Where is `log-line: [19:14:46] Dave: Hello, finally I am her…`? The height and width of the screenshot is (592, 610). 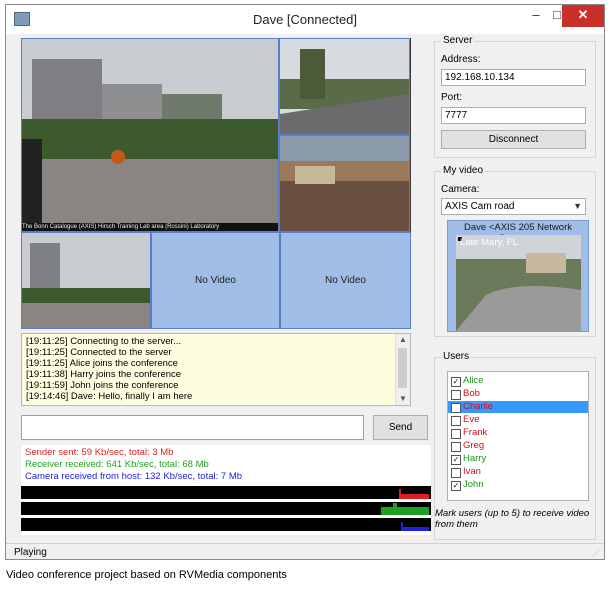 log-line: [19:14:46] Dave: Hello, finally I am her… is located at coordinates (109, 396).